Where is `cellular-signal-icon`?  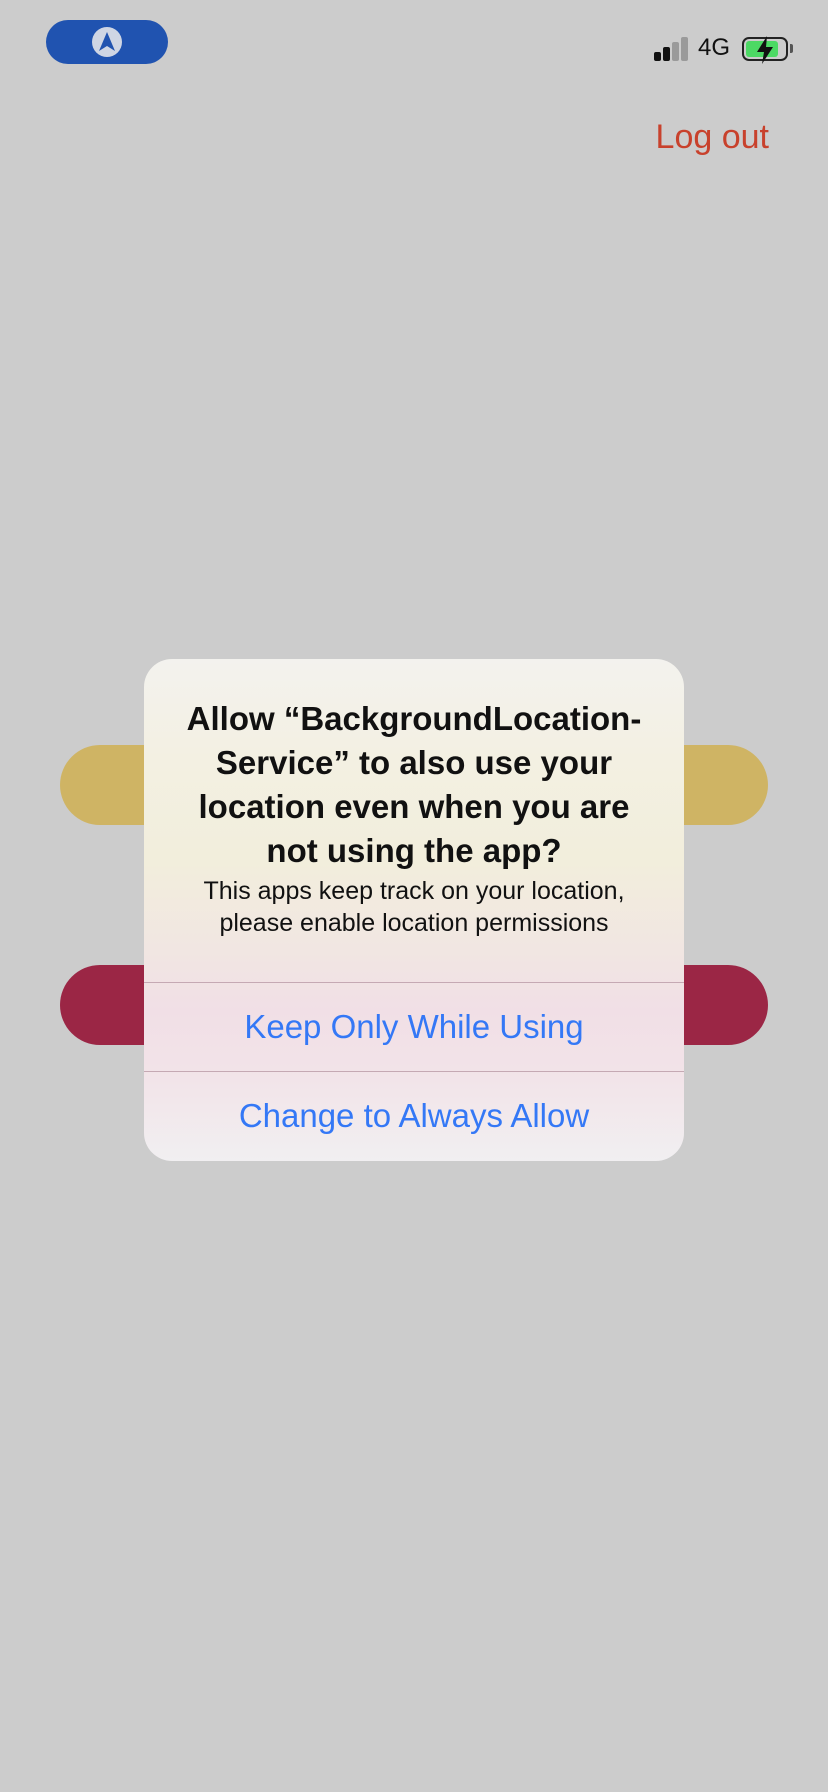 cellular-signal-icon is located at coordinates (672, 49).